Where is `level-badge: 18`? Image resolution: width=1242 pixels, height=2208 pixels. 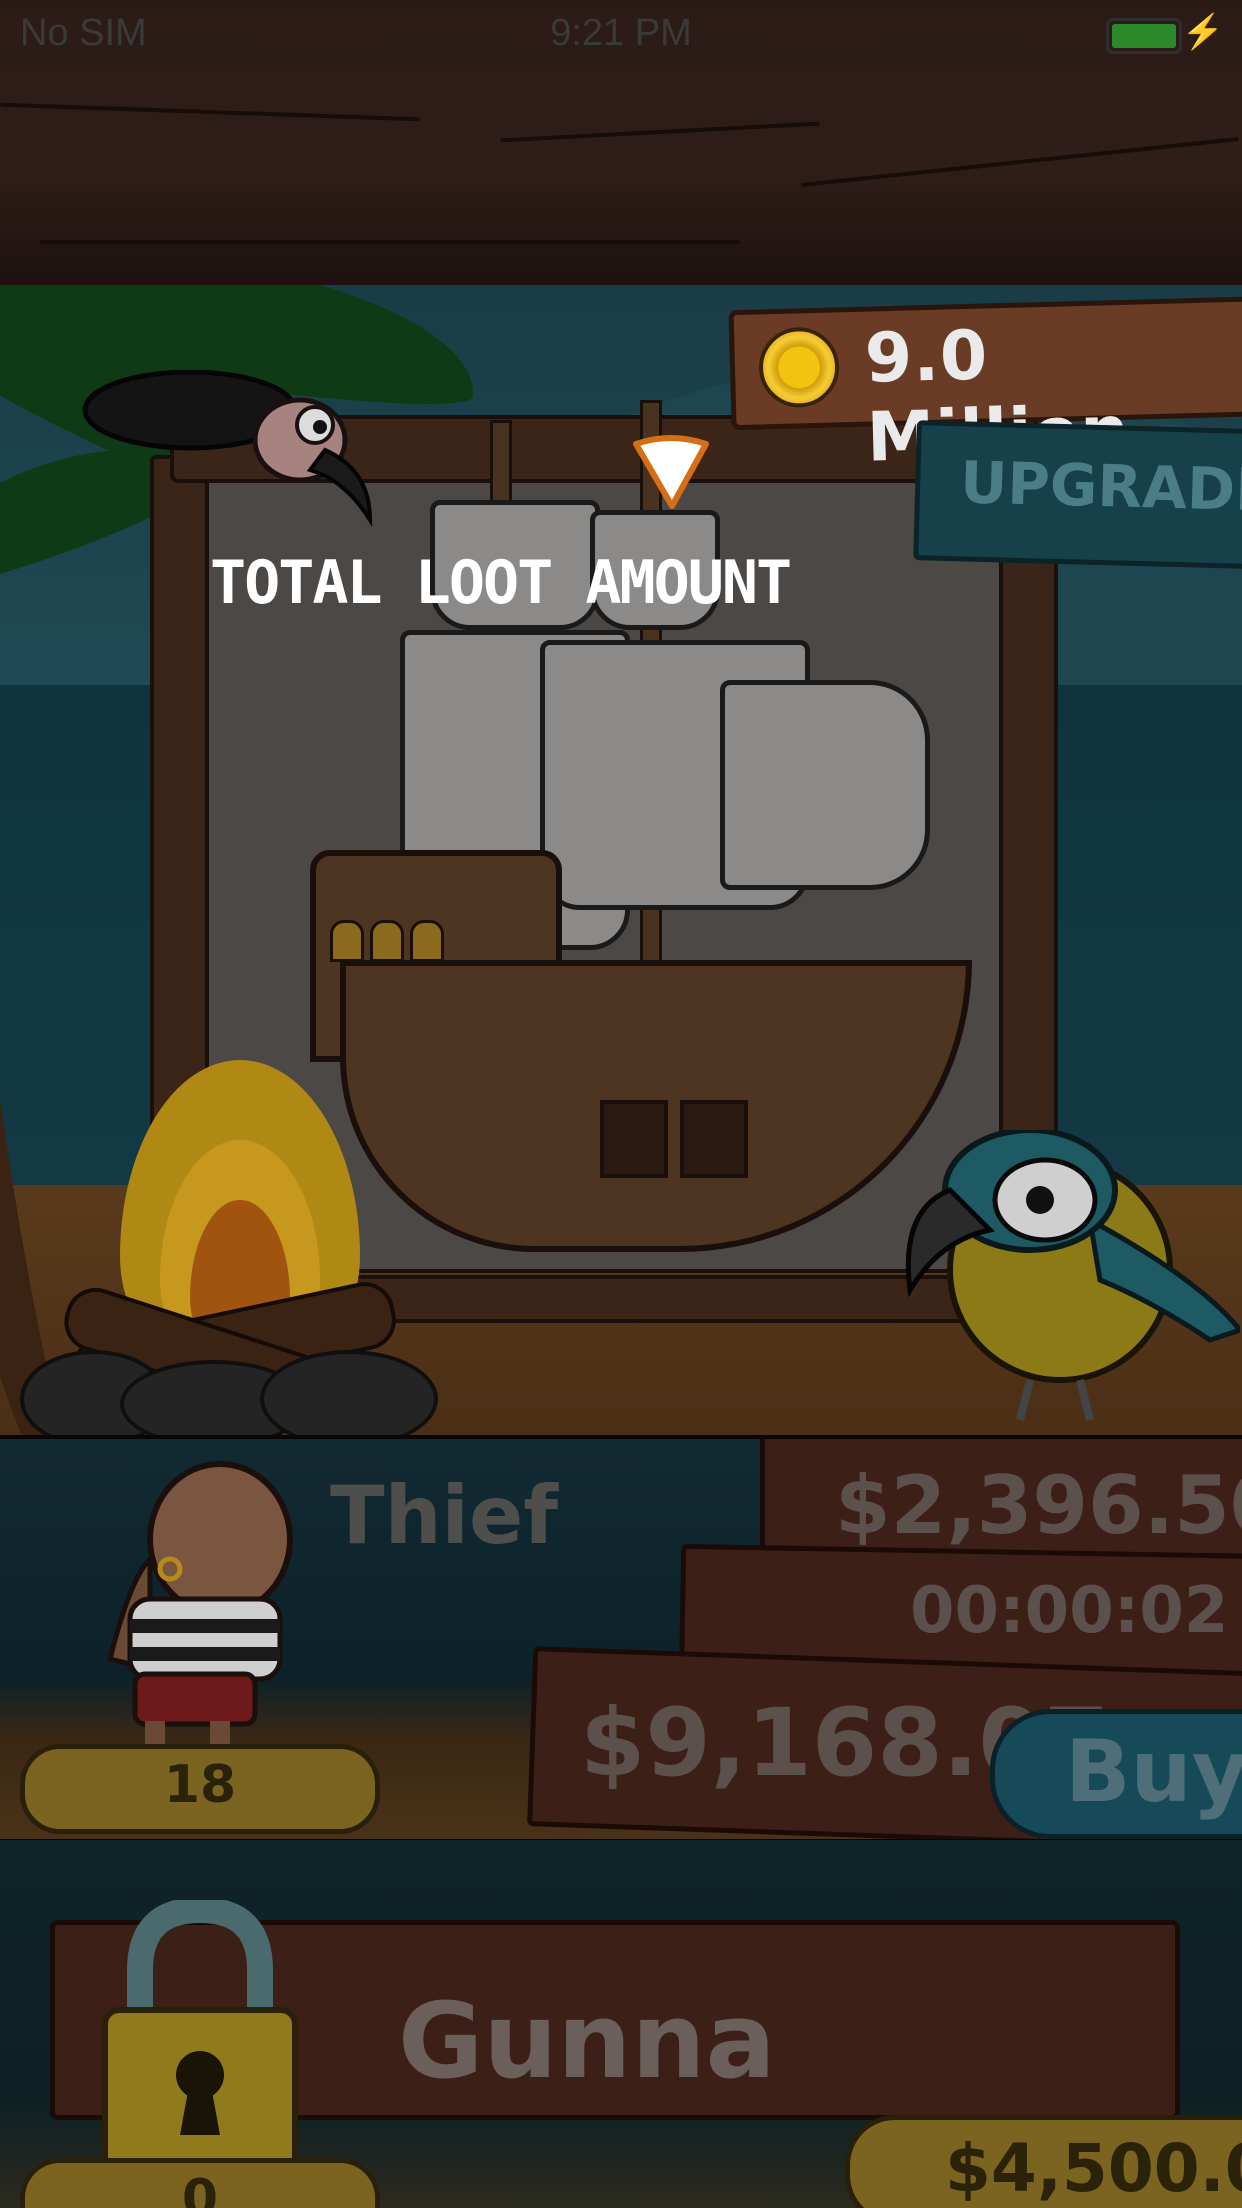 level-badge: 18 is located at coordinates (200, 1789).